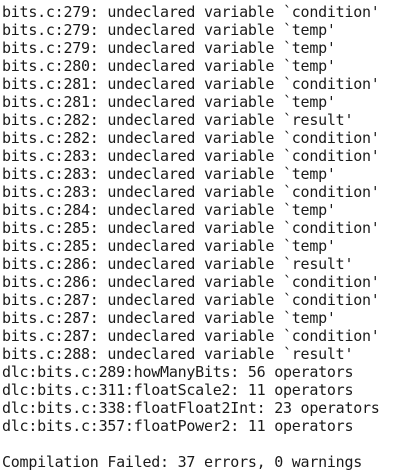 This screenshot has width=403, height=474. What do you see at coordinates (169, 174) in the screenshot?
I see `output-line: bits.c:283: undeclared variable `temp'` at bounding box center [169, 174].